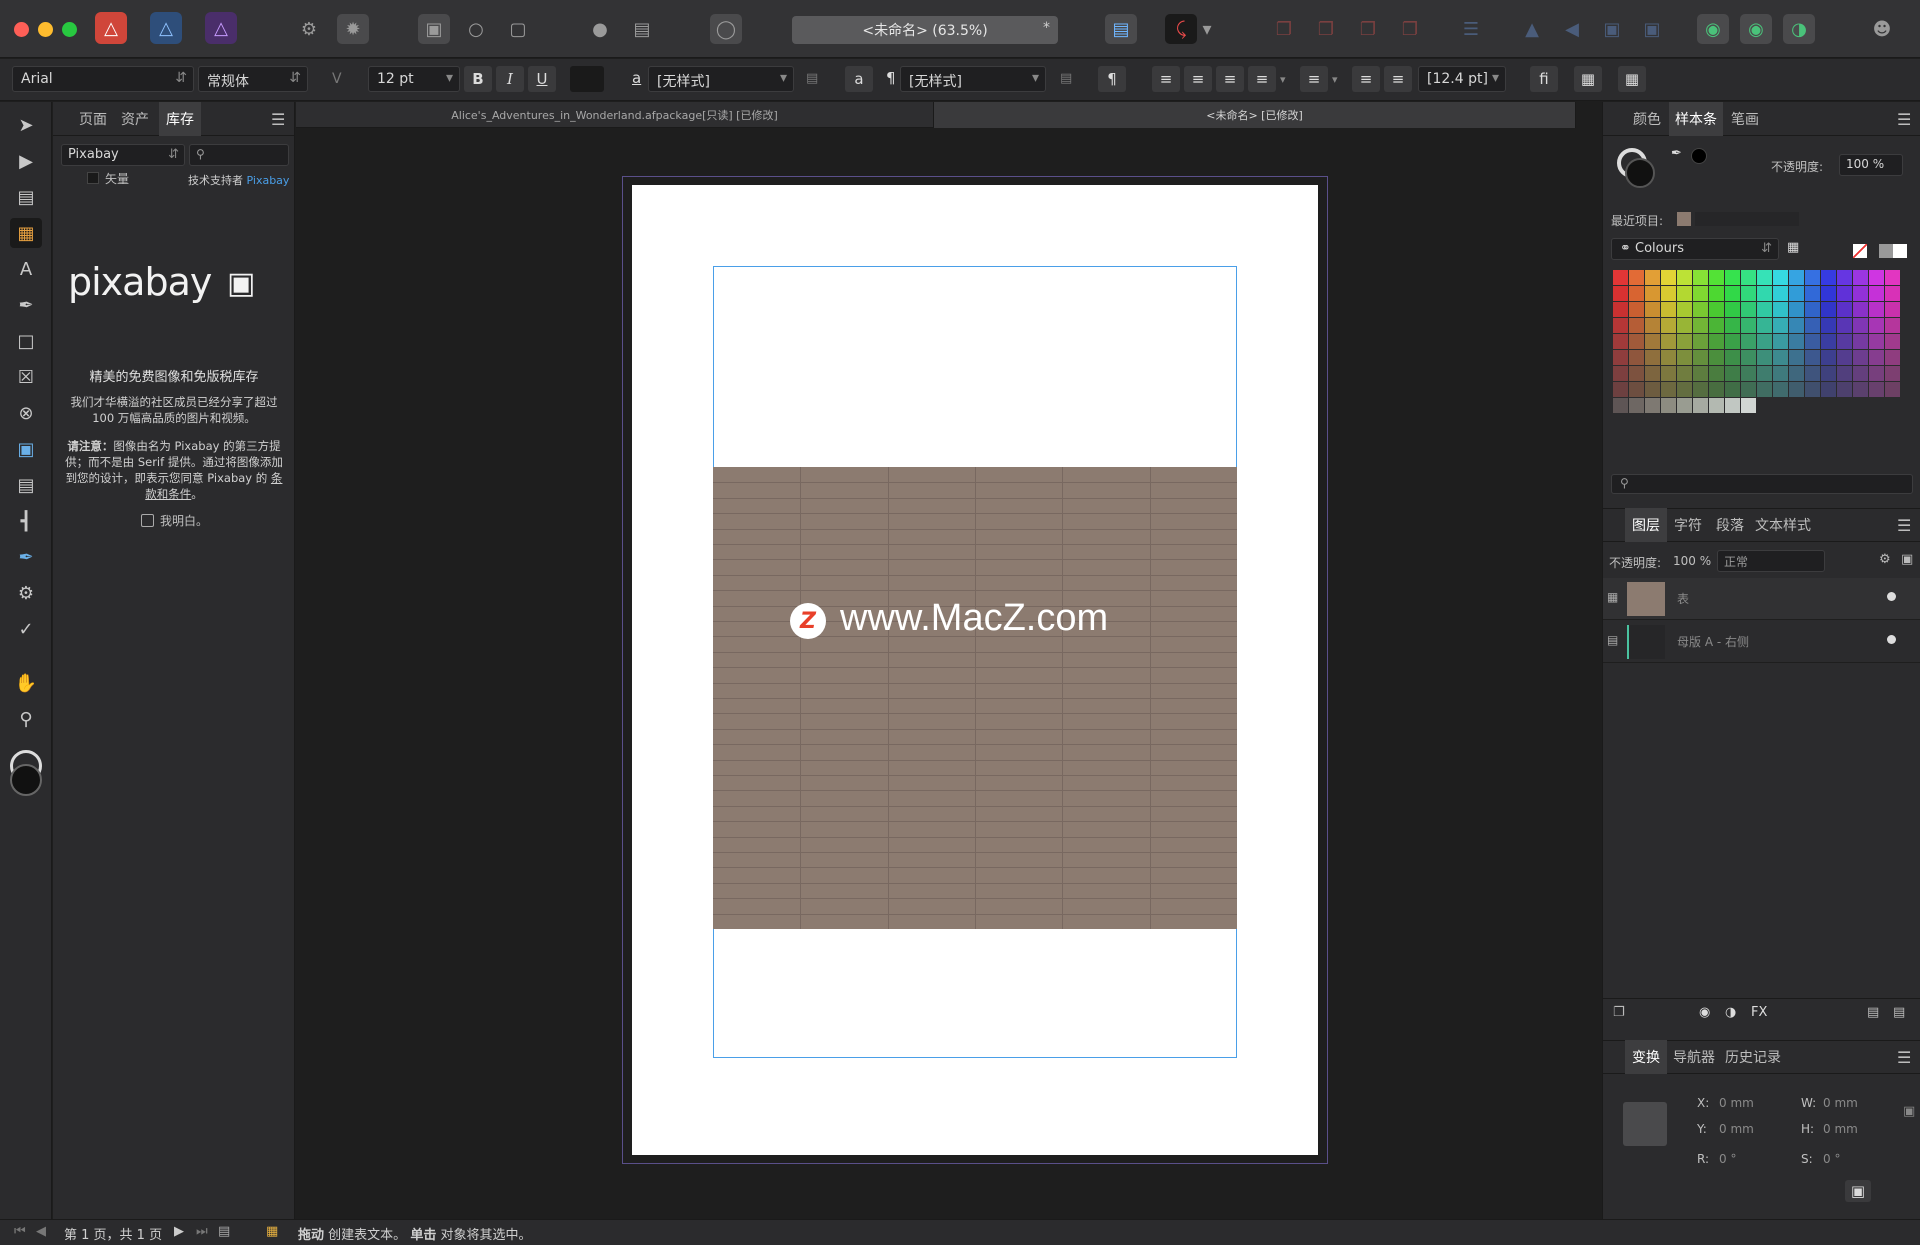  What do you see at coordinates (1066, 78) in the screenshot?
I see `para-options-icon: ▤` at bounding box center [1066, 78].